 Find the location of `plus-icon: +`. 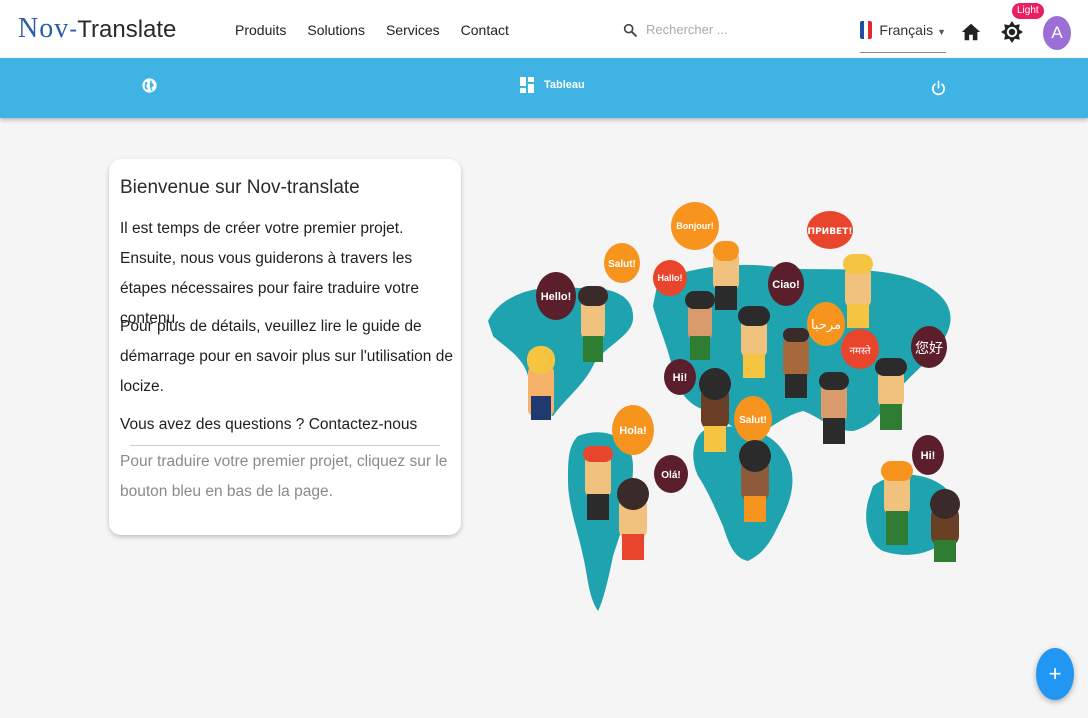

plus-icon: + is located at coordinates (1055, 673).